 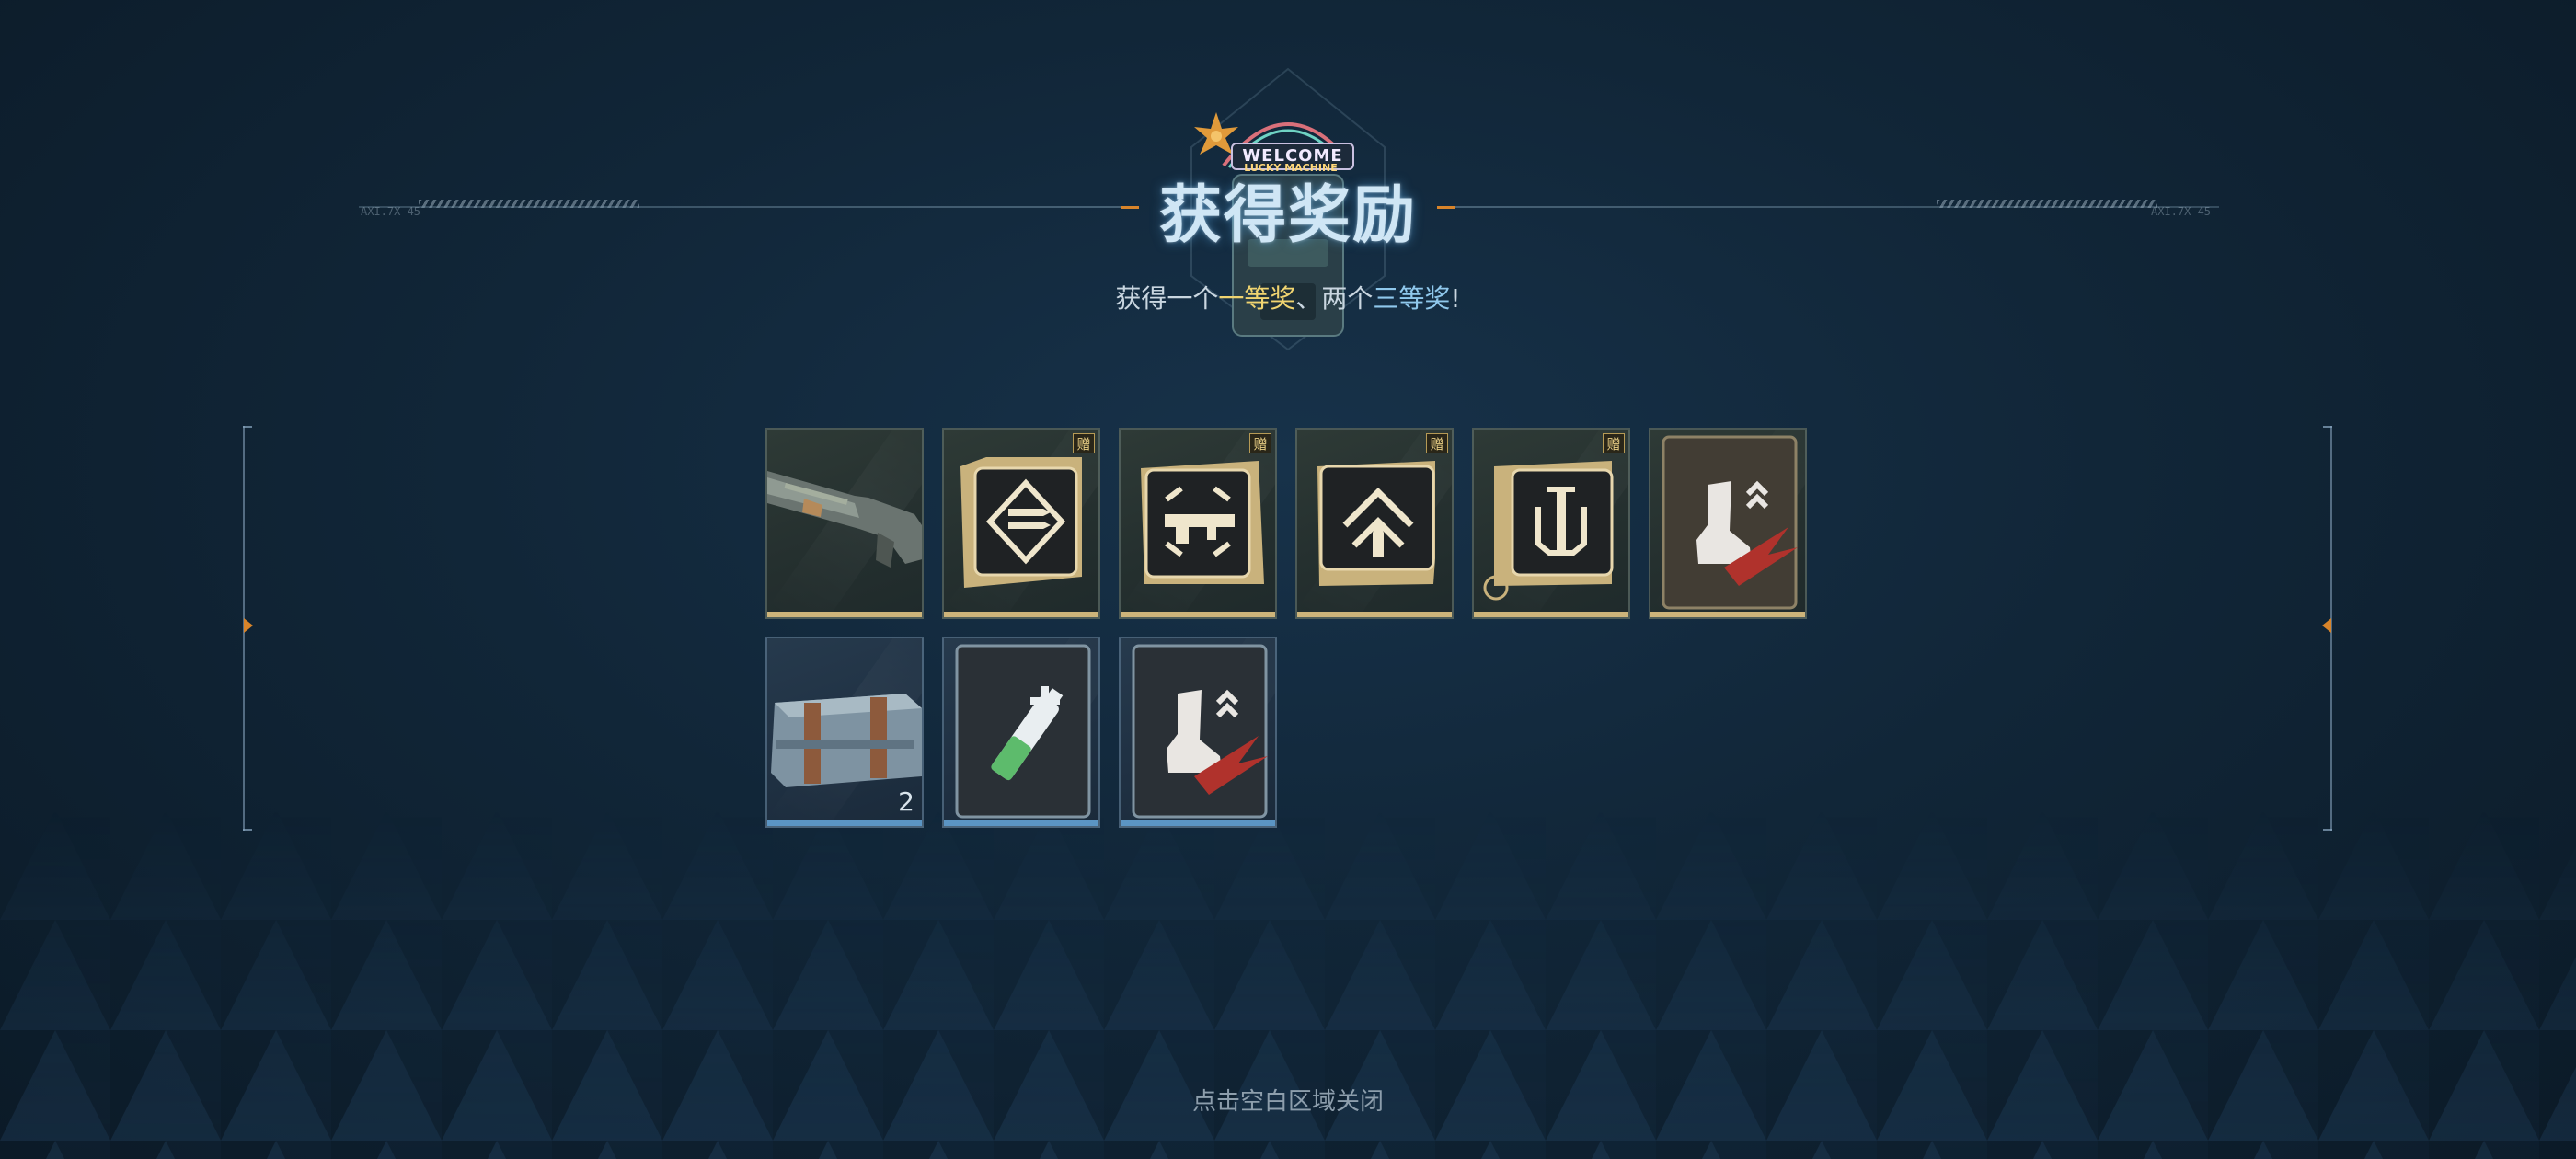 I want to click on ammo-diamond-icon, so click(x=1021, y=522).